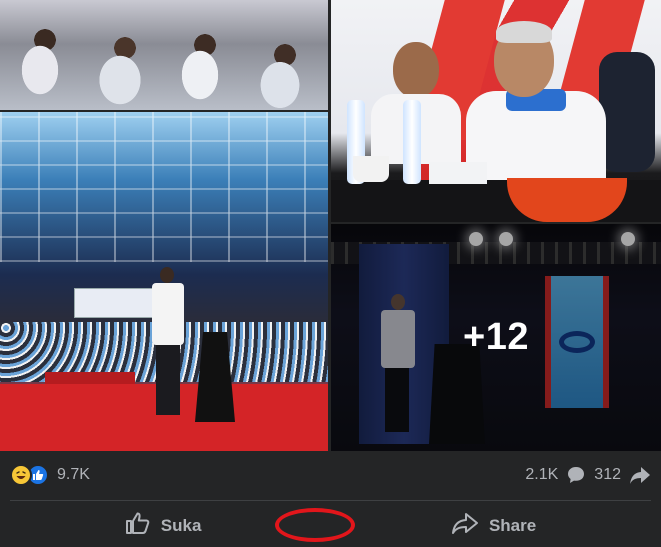 The image size is (661, 547). I want to click on like-button-label: Suka, so click(181, 525).